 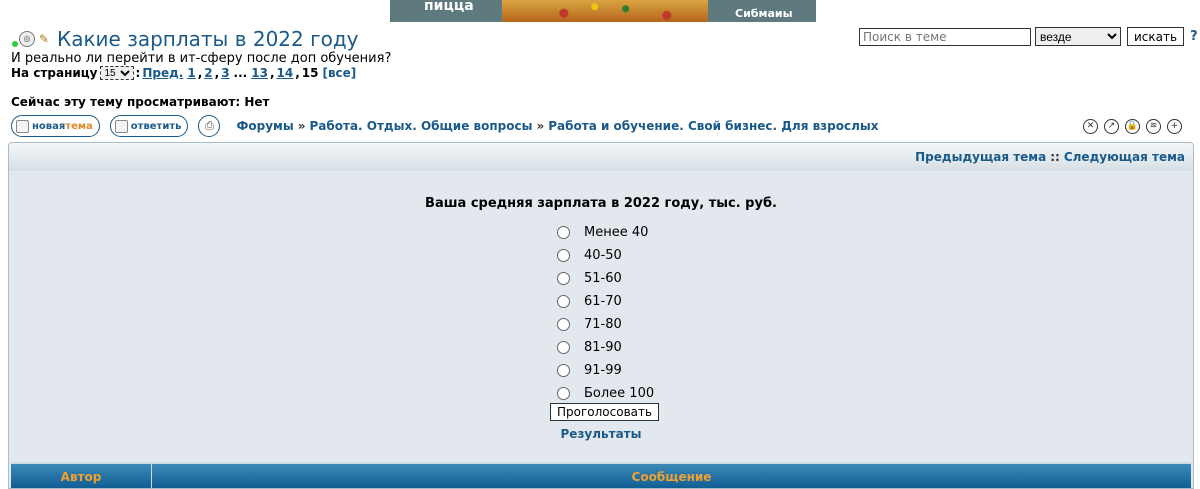 What do you see at coordinates (764, 13) in the screenshot?
I see `banner-right-text: Сибмаиы` at bounding box center [764, 13].